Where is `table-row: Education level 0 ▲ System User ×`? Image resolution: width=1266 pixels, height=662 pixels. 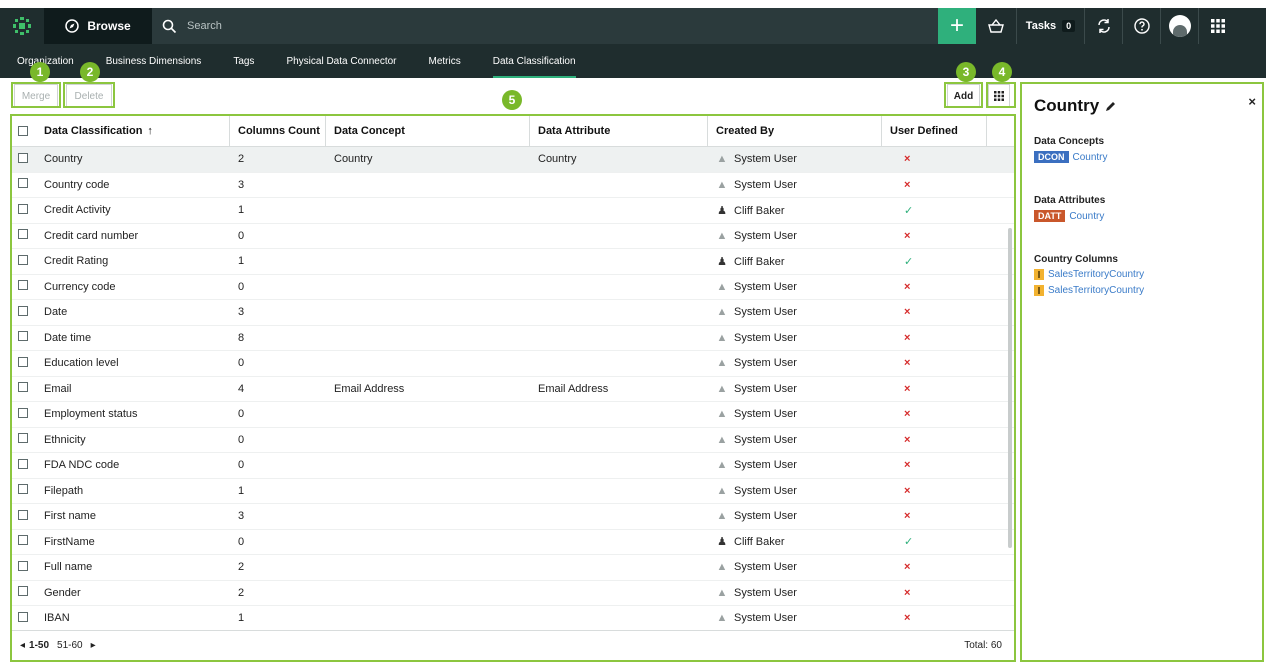
table-row: Education level 0 ▲ System User × is located at coordinates (513, 364).